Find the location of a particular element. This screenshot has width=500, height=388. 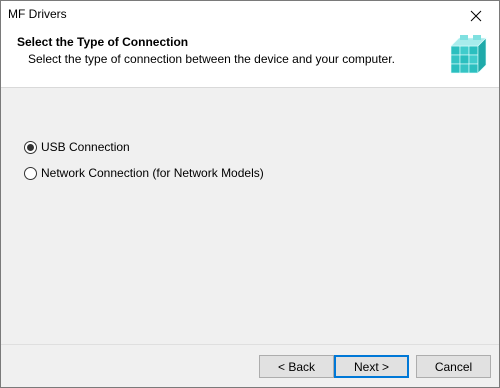

installer-cubes-icon is located at coordinates (468, 54).